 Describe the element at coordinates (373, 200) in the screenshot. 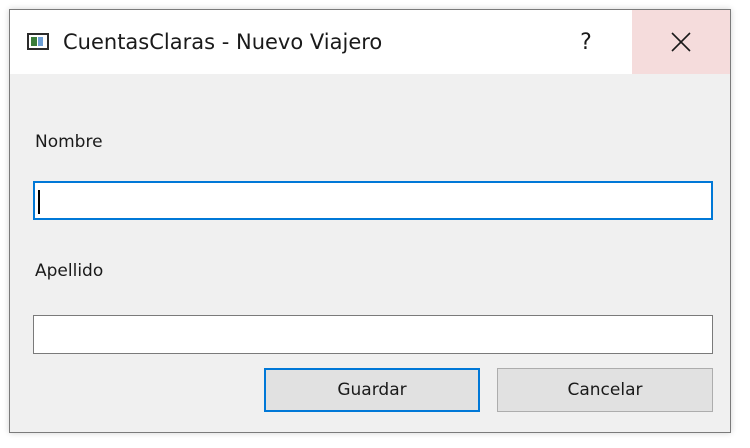

I see `nombre-input` at that location.